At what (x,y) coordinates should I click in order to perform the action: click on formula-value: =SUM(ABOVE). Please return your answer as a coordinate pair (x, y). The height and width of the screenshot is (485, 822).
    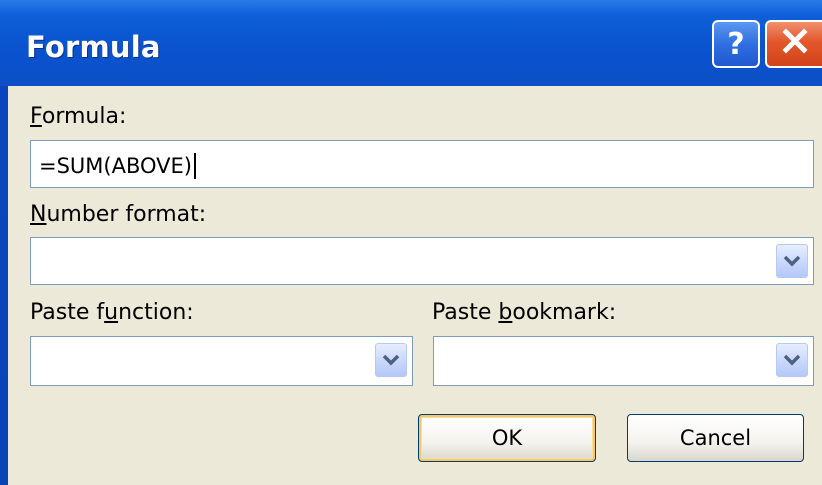
    Looking at the image, I should click on (115, 166).